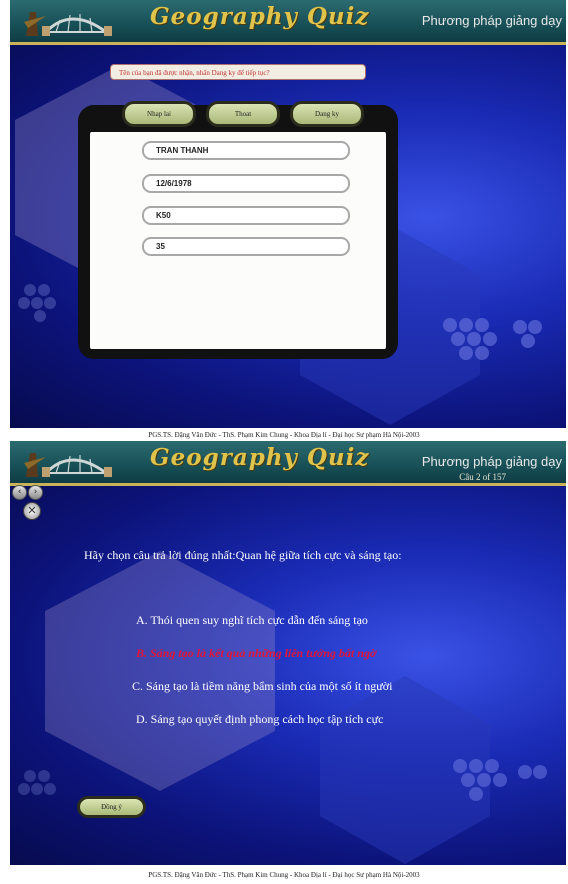  What do you see at coordinates (35, 492) in the screenshot?
I see `next-icon: ›` at bounding box center [35, 492].